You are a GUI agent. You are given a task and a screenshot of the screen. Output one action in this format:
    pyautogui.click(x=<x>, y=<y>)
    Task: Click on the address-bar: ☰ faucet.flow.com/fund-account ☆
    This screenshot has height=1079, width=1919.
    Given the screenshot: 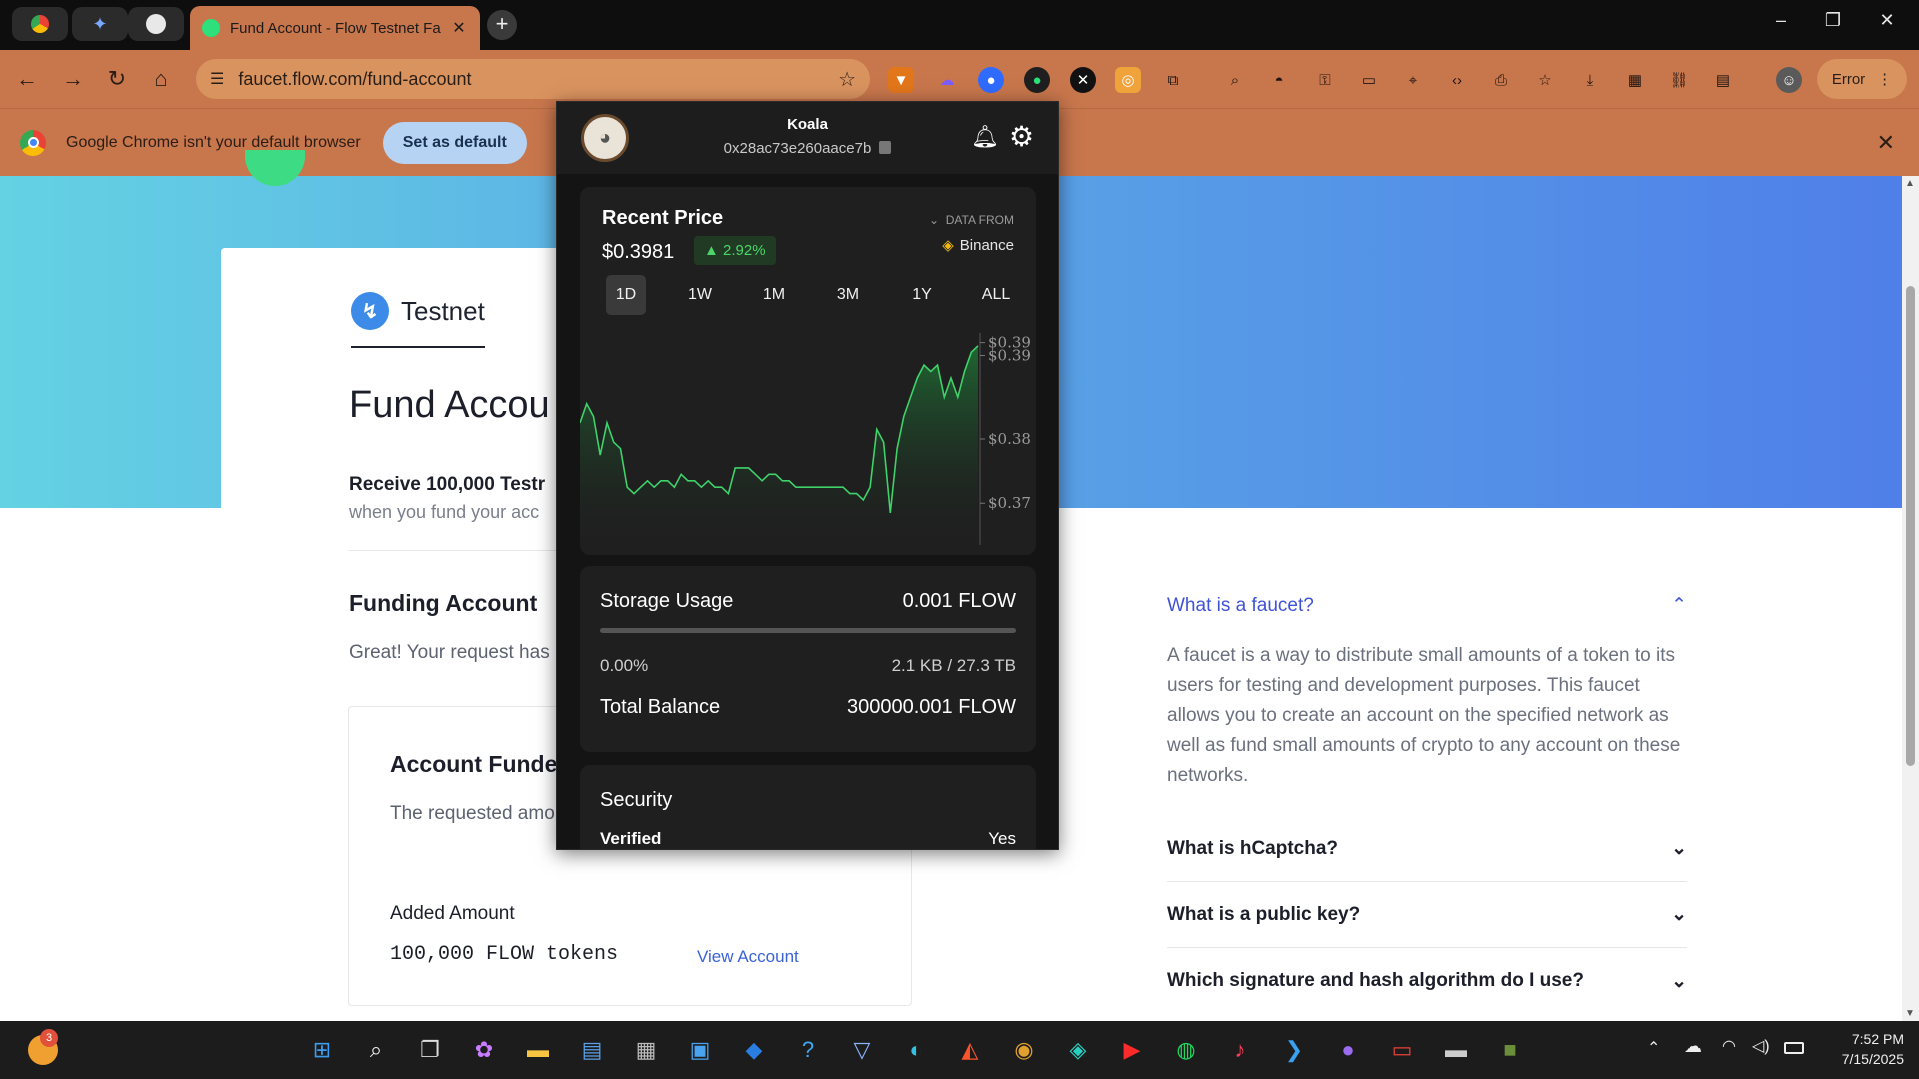 What is the action you would take?
    pyautogui.click(x=533, y=79)
    